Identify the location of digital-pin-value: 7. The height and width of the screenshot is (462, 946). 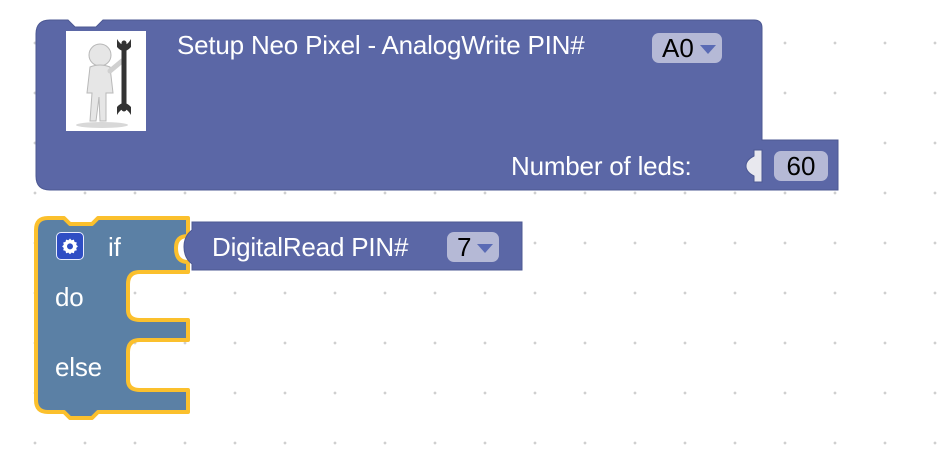
(464, 247).